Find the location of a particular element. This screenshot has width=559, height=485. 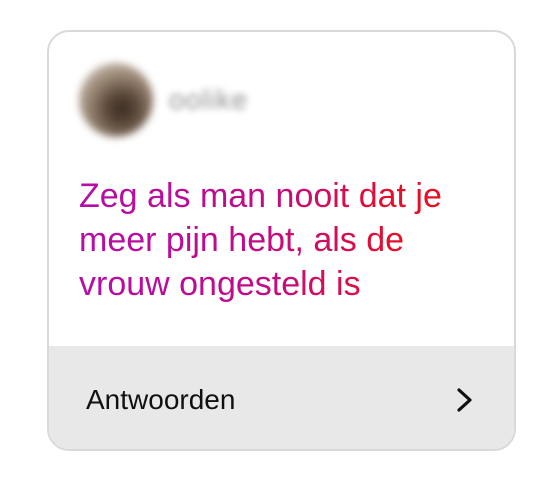

post-header: oolike is located at coordinates (164, 100).